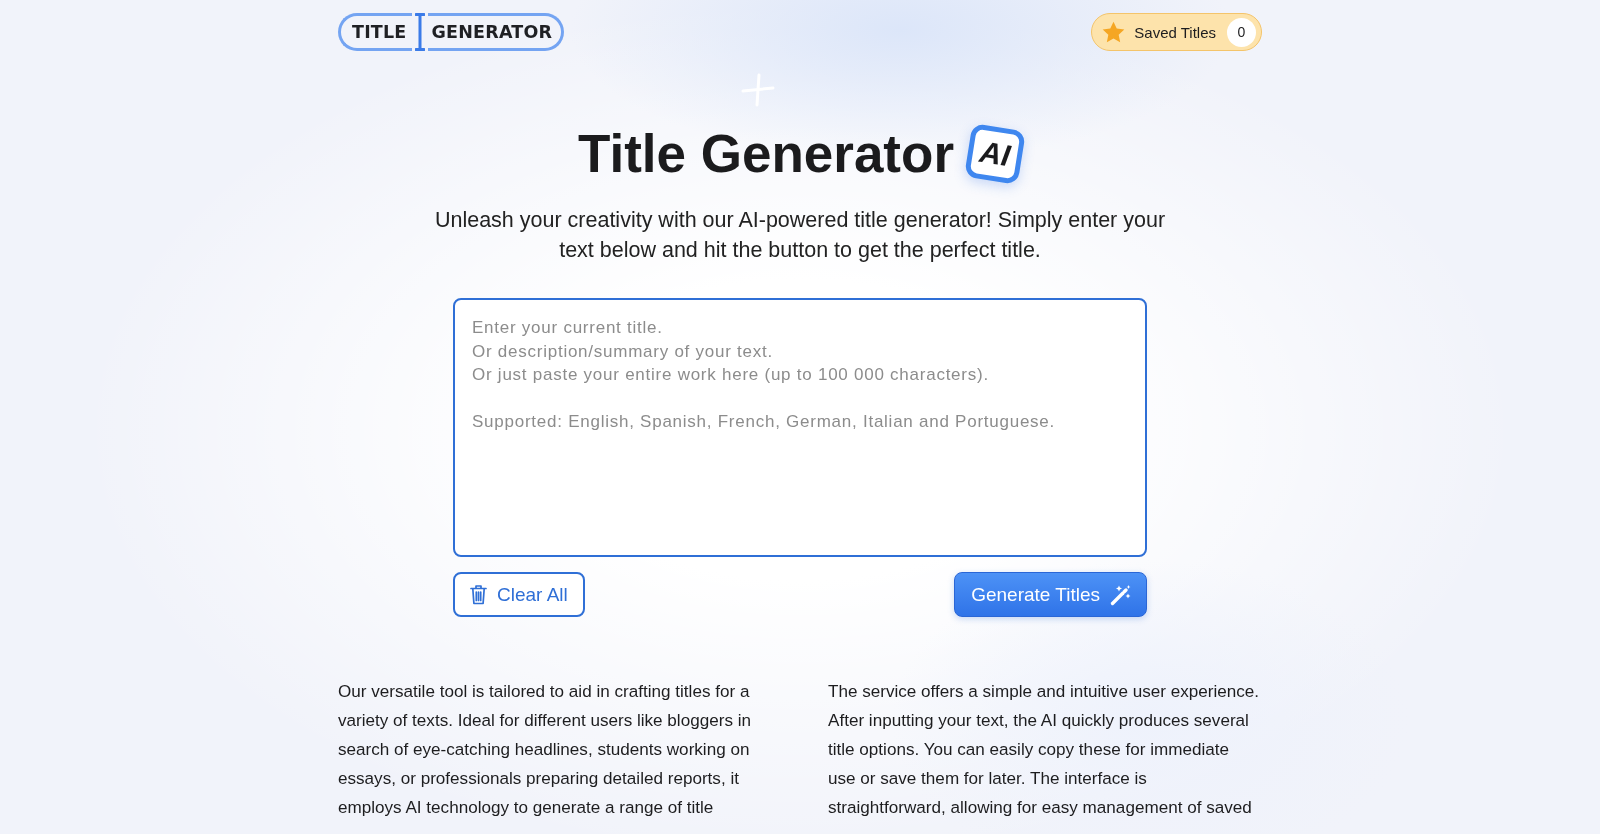  I want to click on logo-text: GENERATOR, so click(496, 32).